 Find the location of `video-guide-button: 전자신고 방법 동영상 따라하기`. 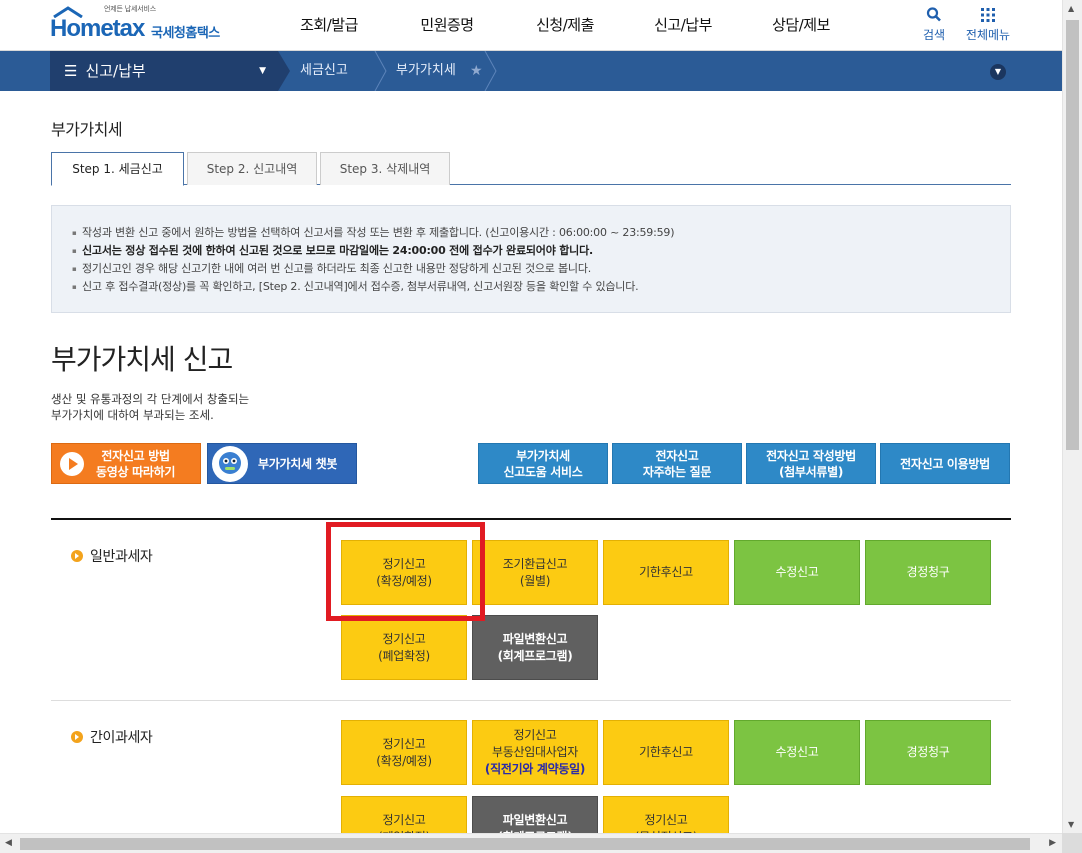

video-guide-button: 전자신고 방법 동영상 따라하기 is located at coordinates (126, 463).